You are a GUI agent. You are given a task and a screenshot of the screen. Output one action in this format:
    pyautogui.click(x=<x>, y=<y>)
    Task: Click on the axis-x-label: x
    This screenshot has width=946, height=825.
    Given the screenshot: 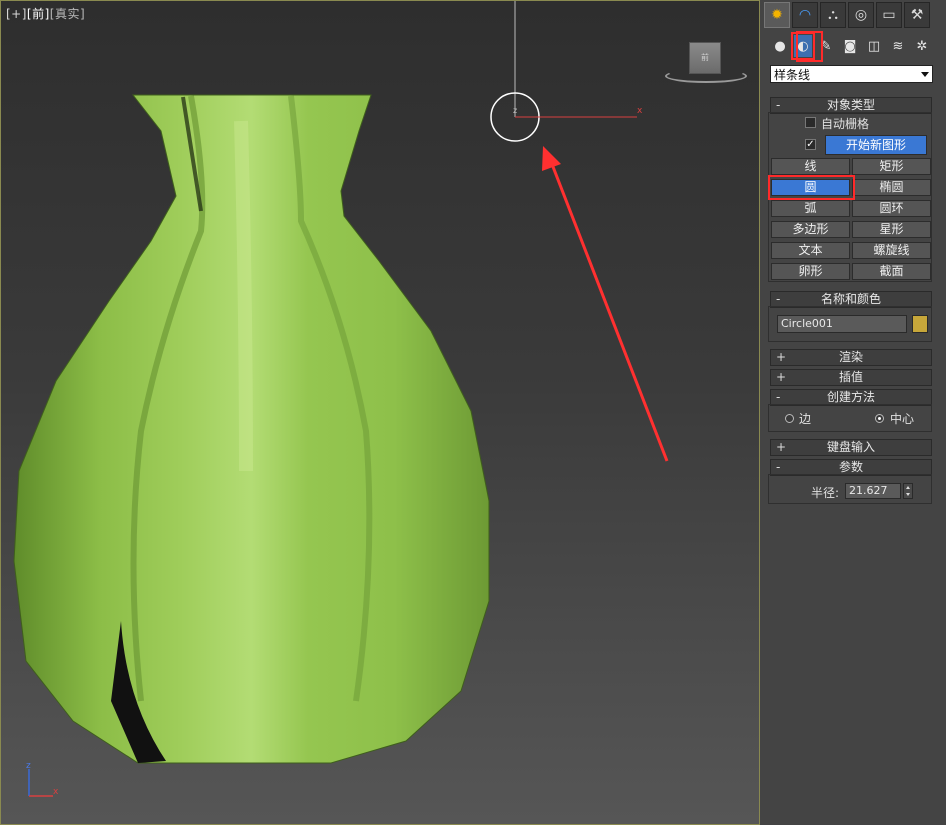 What is the action you would take?
    pyautogui.click(x=56, y=792)
    